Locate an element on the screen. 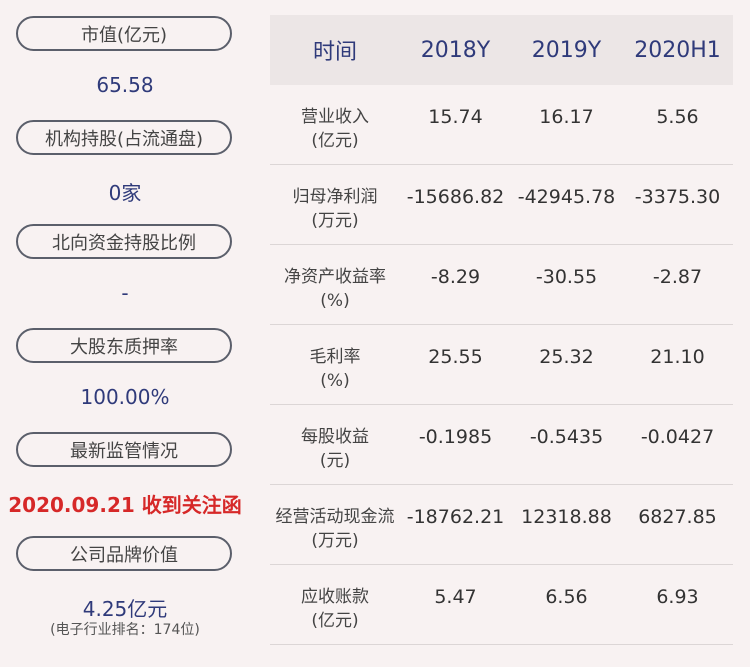 This screenshot has width=750, height=667. header-2018y: 2018Y is located at coordinates (455, 50).